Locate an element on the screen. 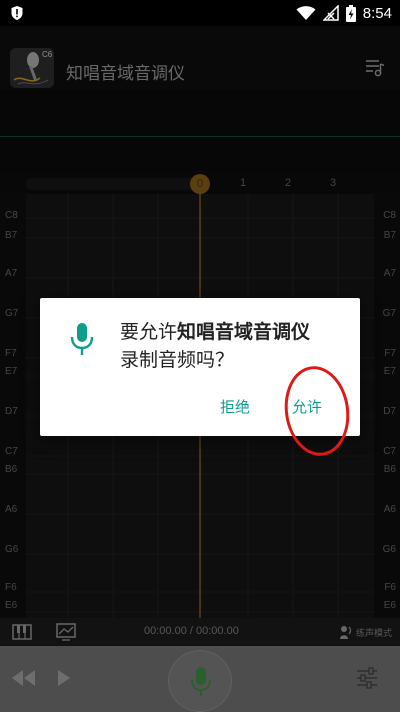 The height and width of the screenshot is (712, 400). status-time: 8:54 is located at coordinates (377, 13).